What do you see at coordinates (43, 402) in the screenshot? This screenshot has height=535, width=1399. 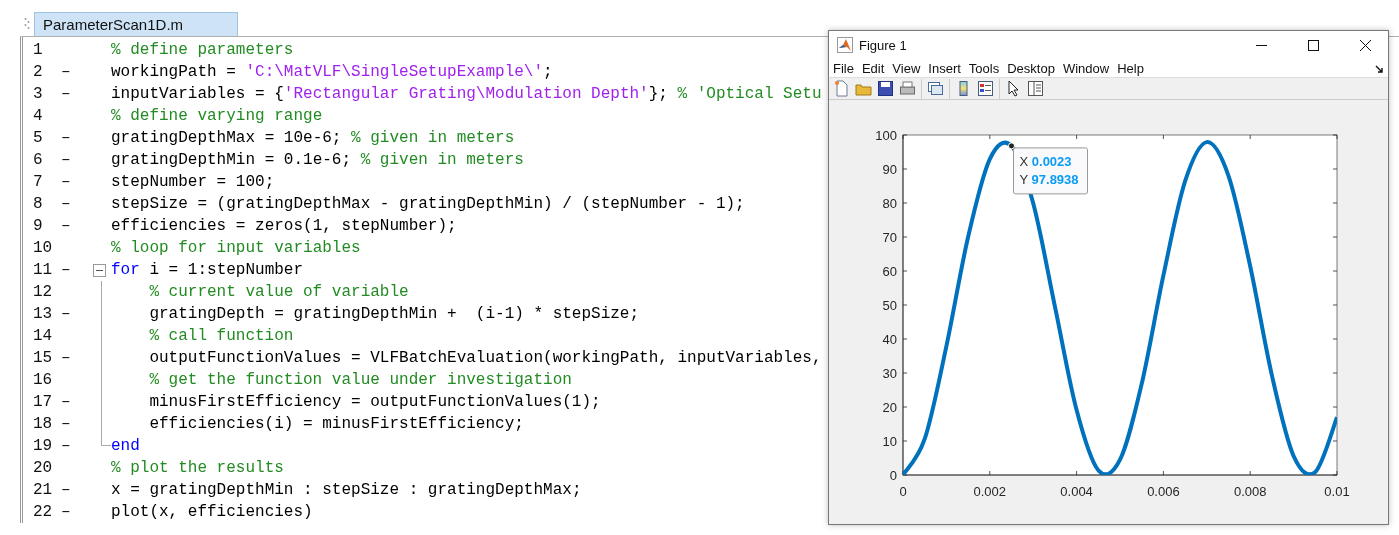 I see `line-number: 17` at bounding box center [43, 402].